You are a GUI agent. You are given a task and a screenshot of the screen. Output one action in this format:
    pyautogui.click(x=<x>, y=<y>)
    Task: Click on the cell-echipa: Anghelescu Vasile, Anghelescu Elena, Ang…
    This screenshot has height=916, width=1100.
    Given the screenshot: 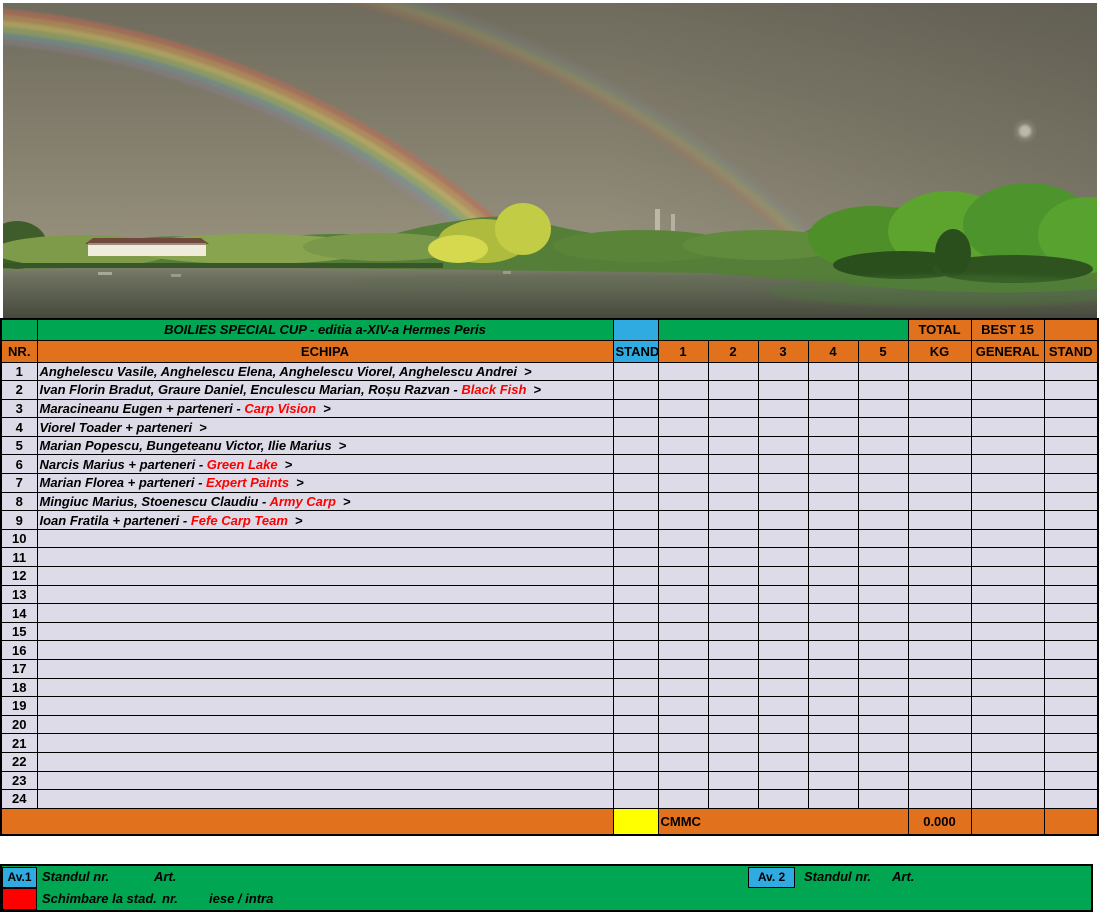 What is the action you would take?
    pyautogui.click(x=325, y=371)
    